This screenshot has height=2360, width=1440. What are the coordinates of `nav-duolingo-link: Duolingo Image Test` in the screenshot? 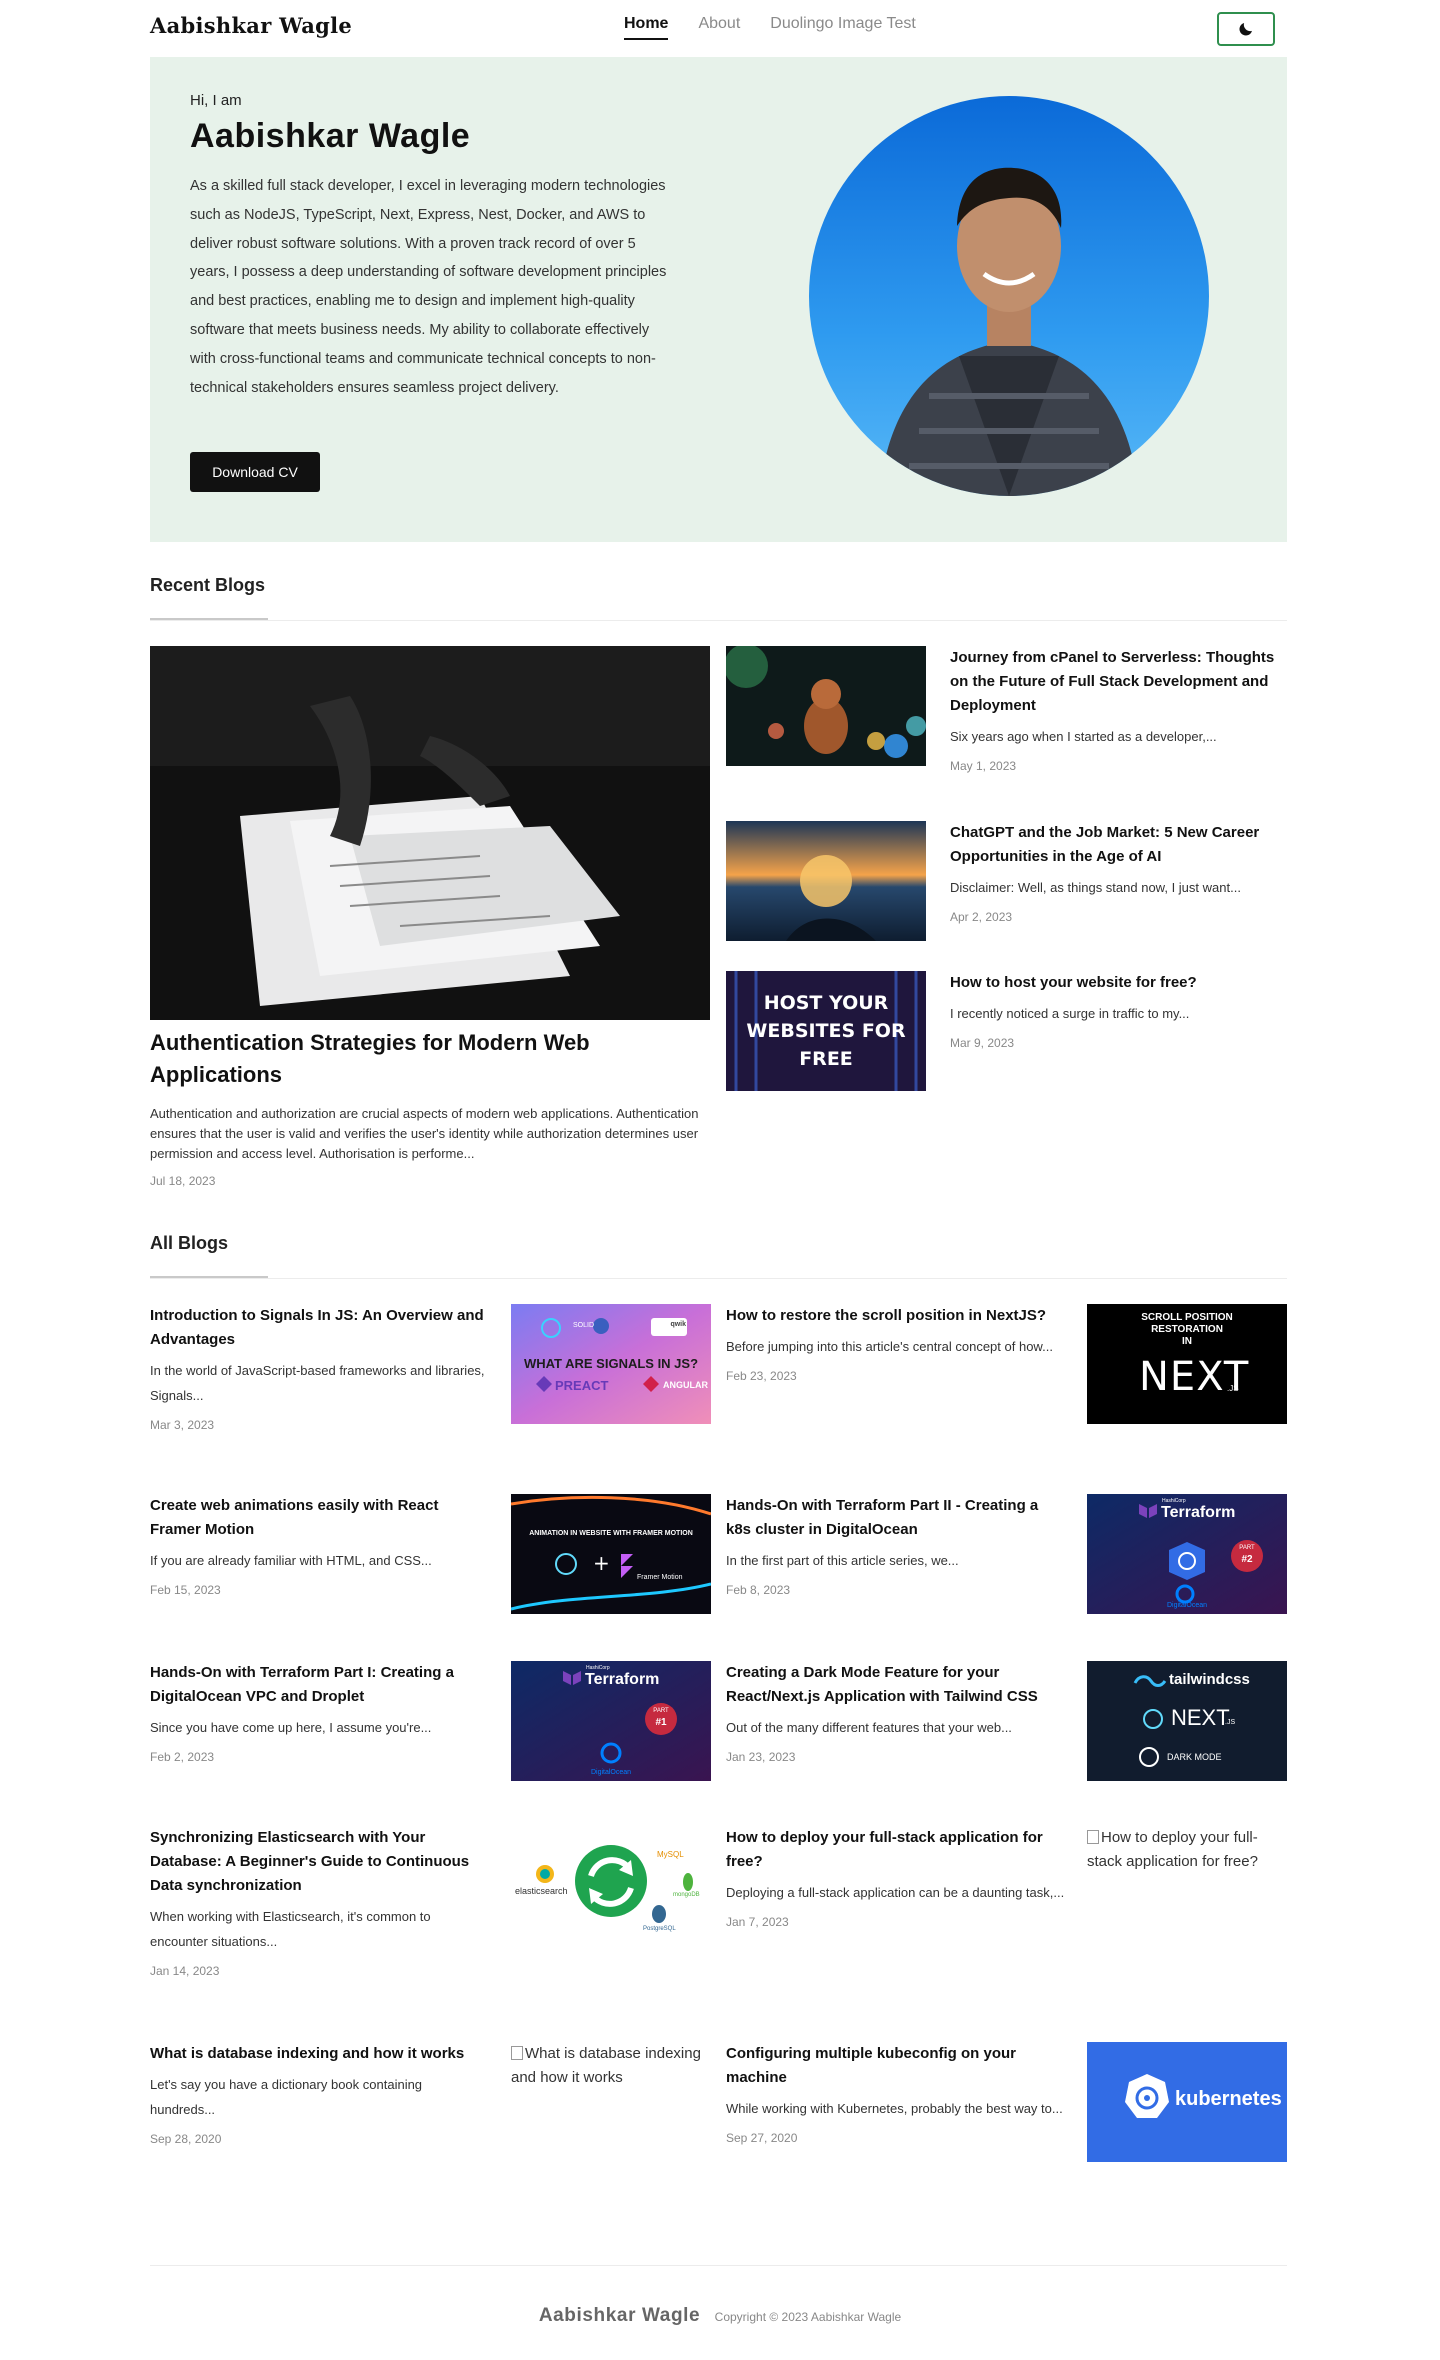 It's located at (843, 27).